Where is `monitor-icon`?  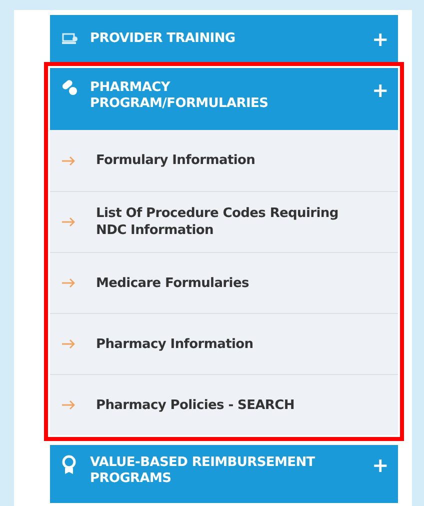
monitor-icon is located at coordinates (70, 38).